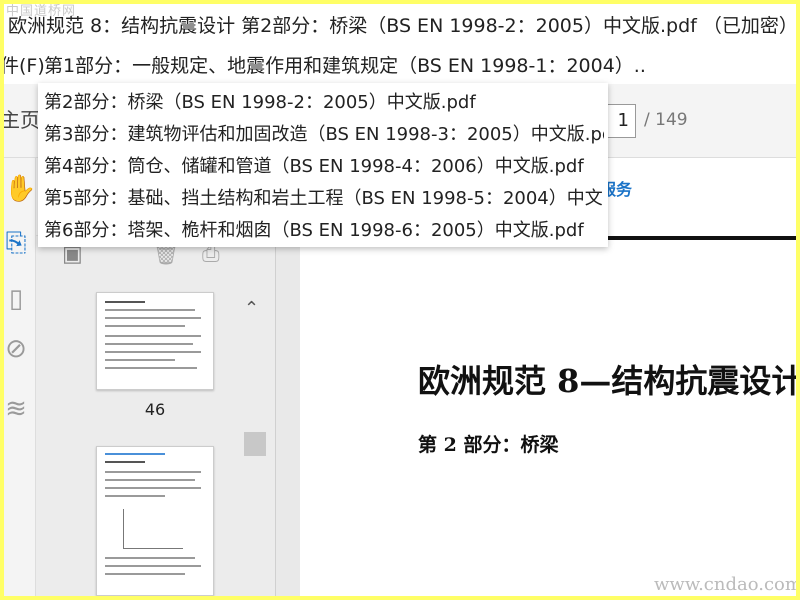 The width and height of the screenshot is (800, 600). I want to click on watermark-top: 中国道桥网, so click(41, 11).